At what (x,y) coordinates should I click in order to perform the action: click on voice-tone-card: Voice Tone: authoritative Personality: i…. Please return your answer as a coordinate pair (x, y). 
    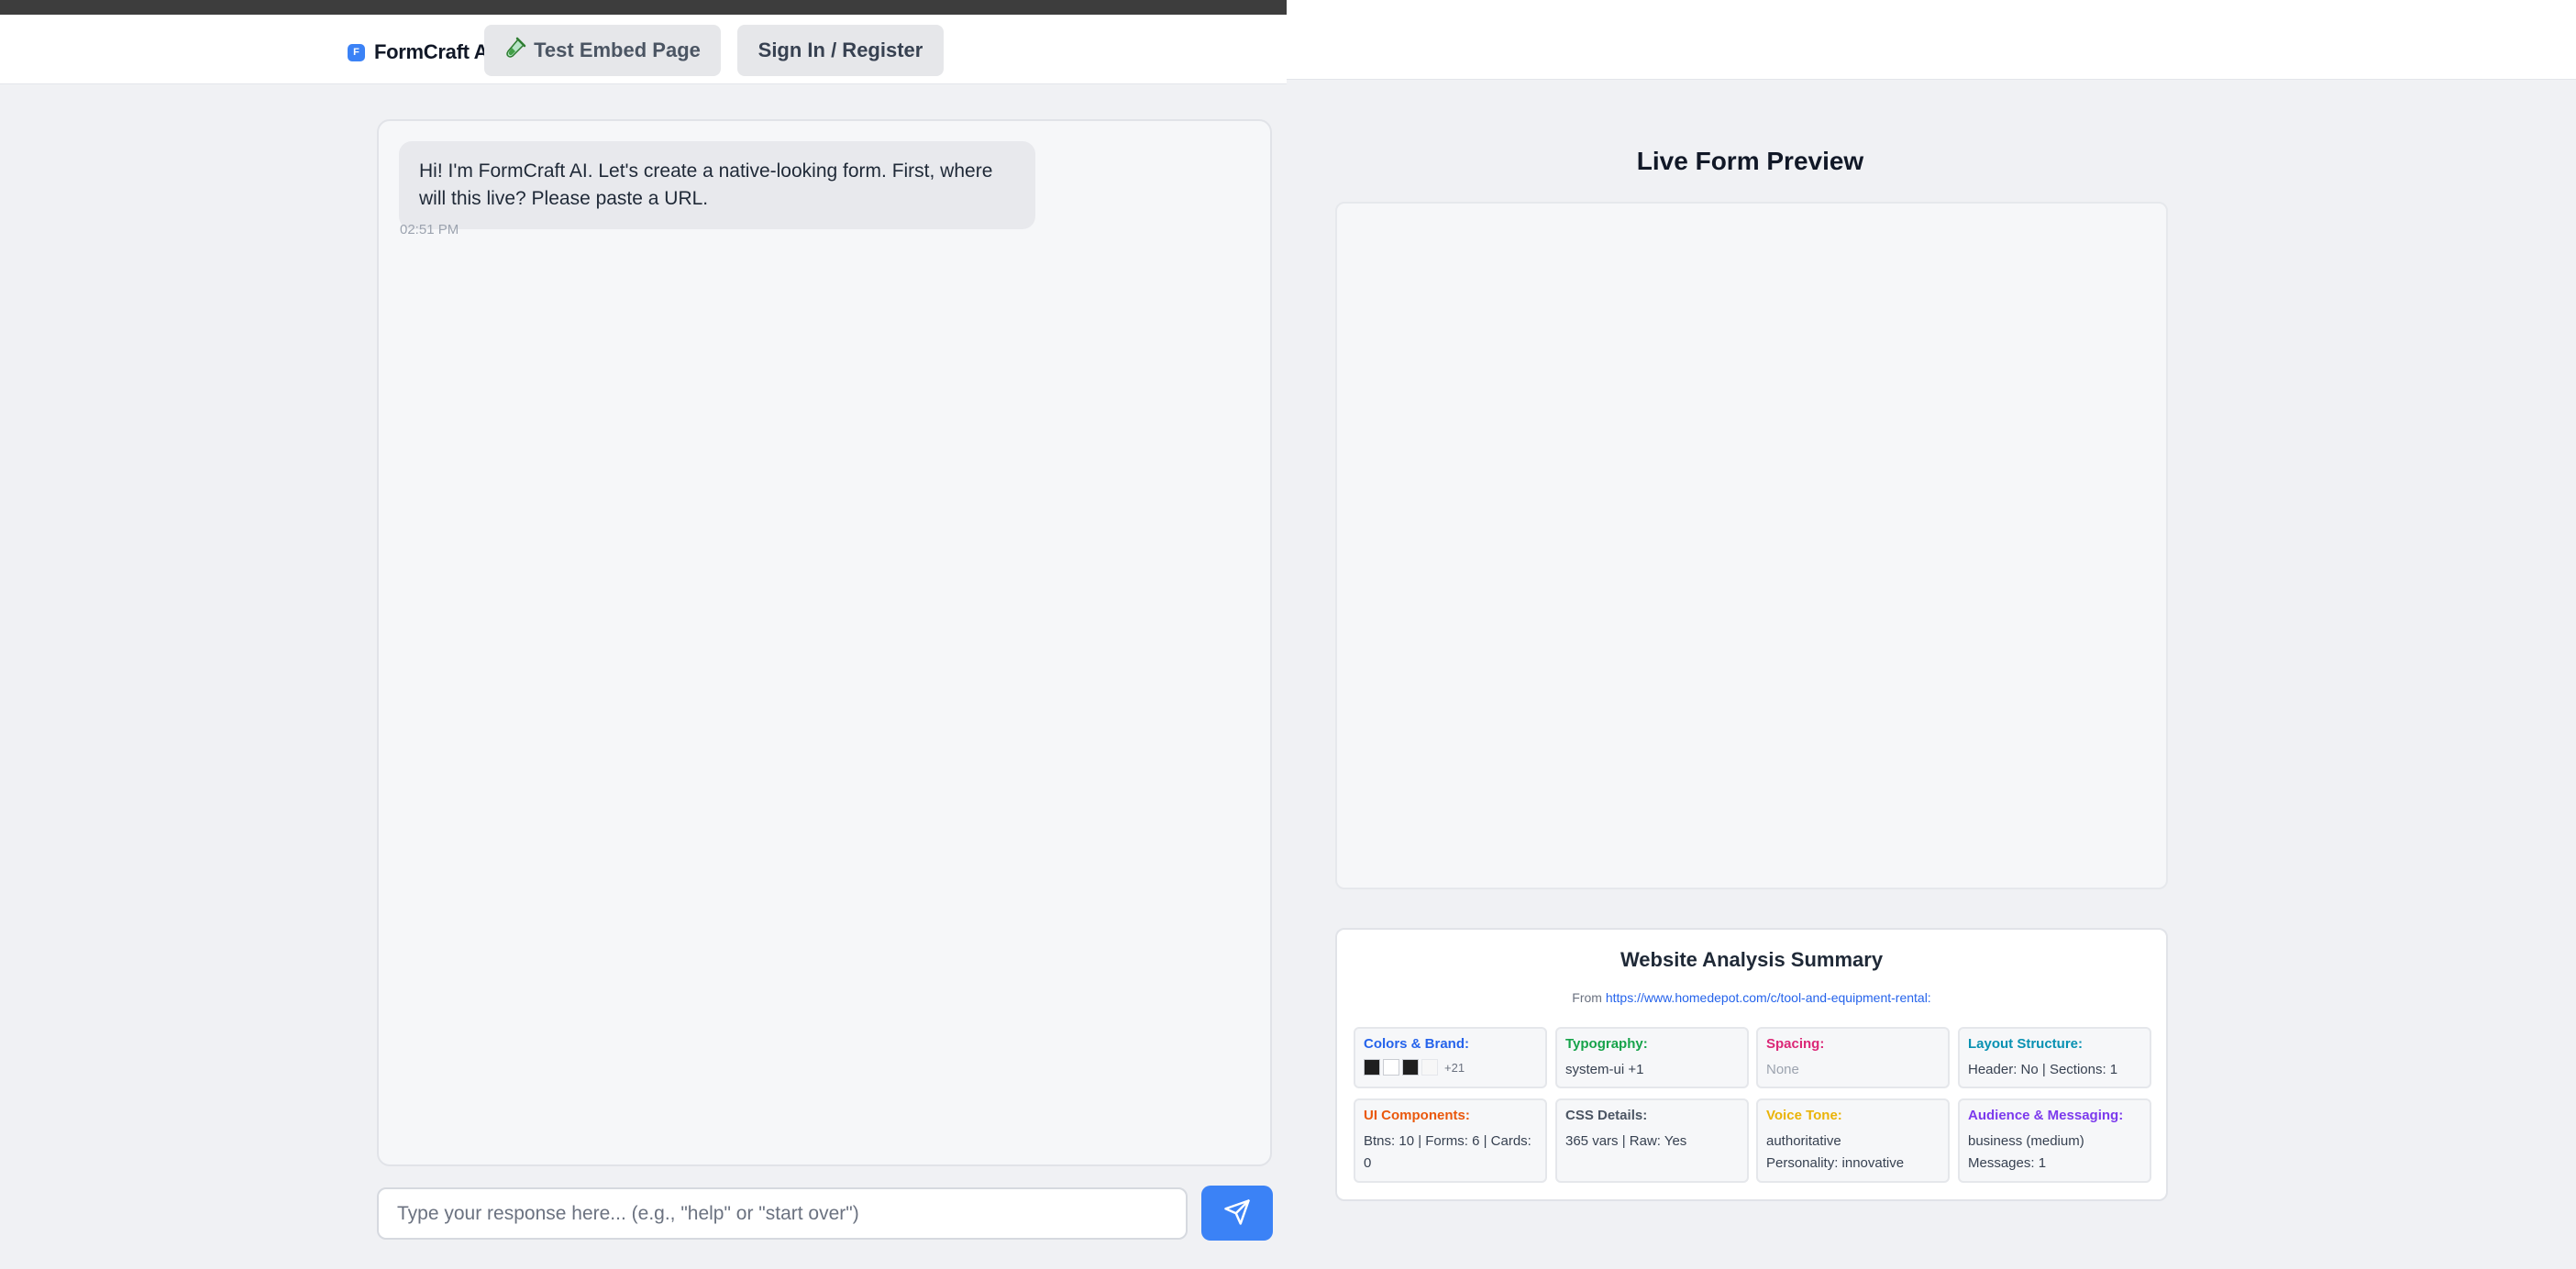
    Looking at the image, I should click on (1853, 1140).